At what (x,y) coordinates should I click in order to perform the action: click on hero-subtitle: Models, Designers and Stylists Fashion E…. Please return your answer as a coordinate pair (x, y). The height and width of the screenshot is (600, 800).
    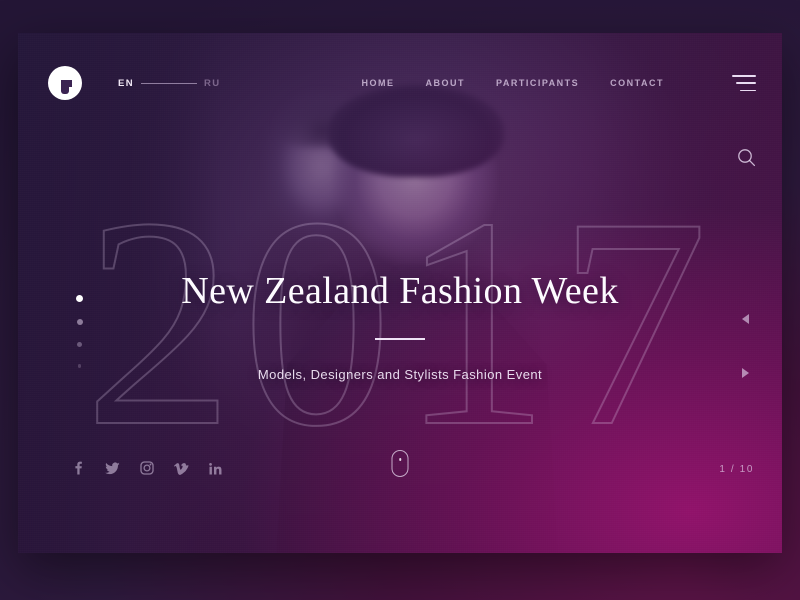
    Looking at the image, I should click on (400, 374).